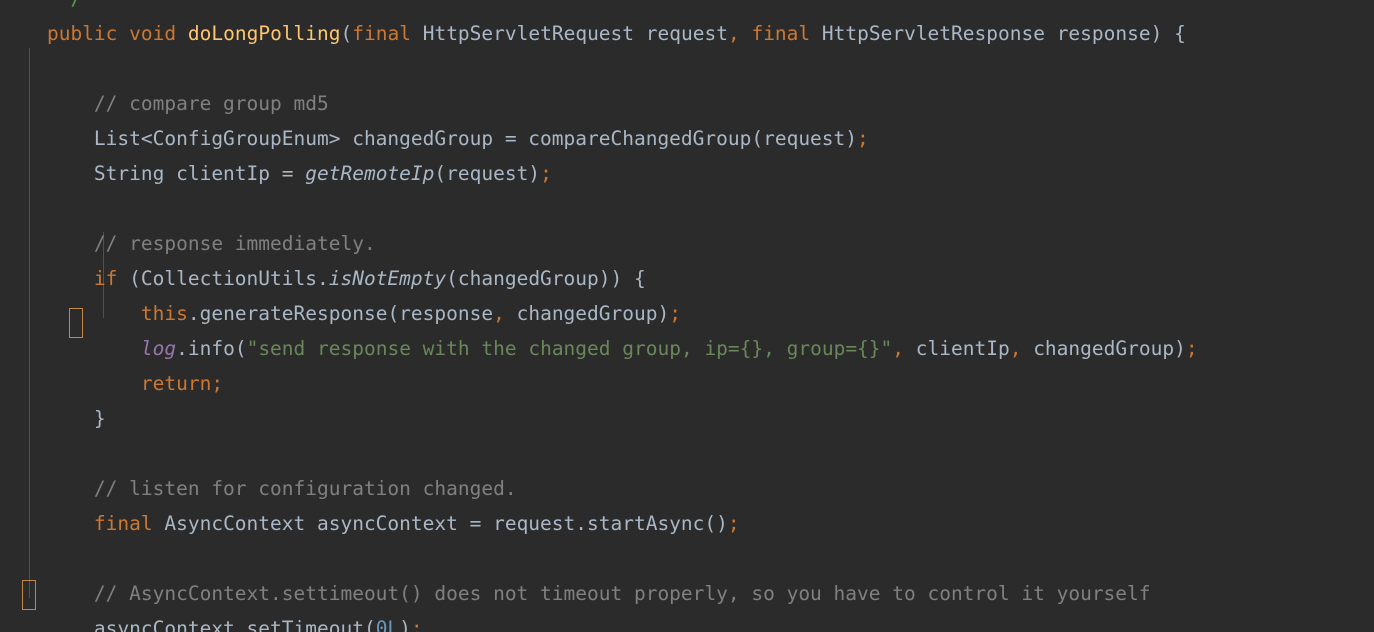 This screenshot has height=632, width=1374. What do you see at coordinates (370, 173) in the screenshot?
I see `code-token-static-method: getRemoteIp` at bounding box center [370, 173].